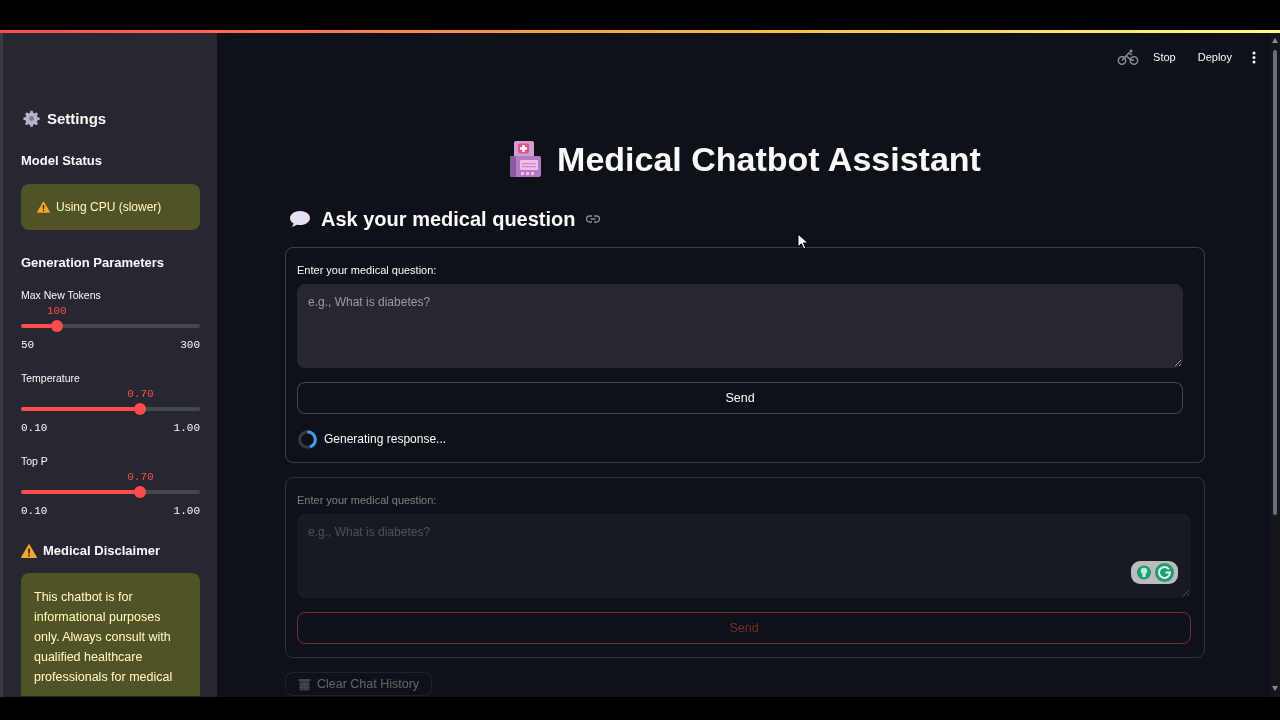  What do you see at coordinates (740, 326) in the screenshot?
I see `question-input: e.g., What is diabetes?` at bounding box center [740, 326].